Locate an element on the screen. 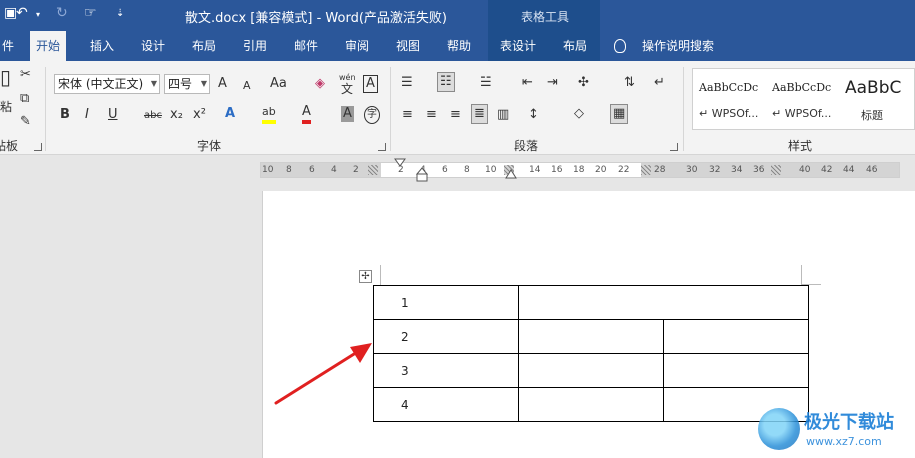  ruler-number: 8 is located at coordinates (289, 170).